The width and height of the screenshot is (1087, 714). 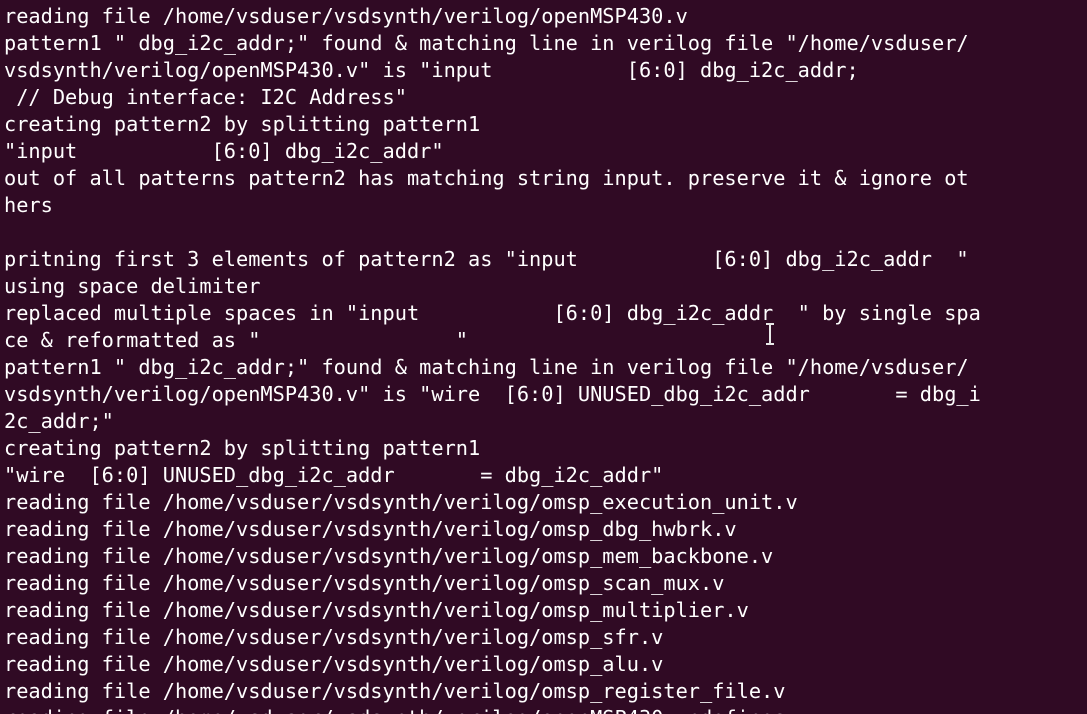 What do you see at coordinates (224, 151) in the screenshot?
I see `terminal-line: "input [6:0] dbg_i2c_addr"` at bounding box center [224, 151].